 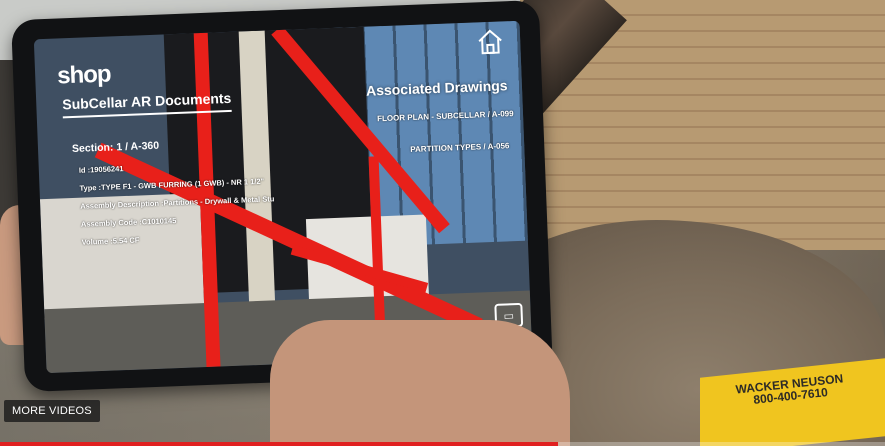 I want to click on detail-id: Id :19056241, so click(x=101, y=169).